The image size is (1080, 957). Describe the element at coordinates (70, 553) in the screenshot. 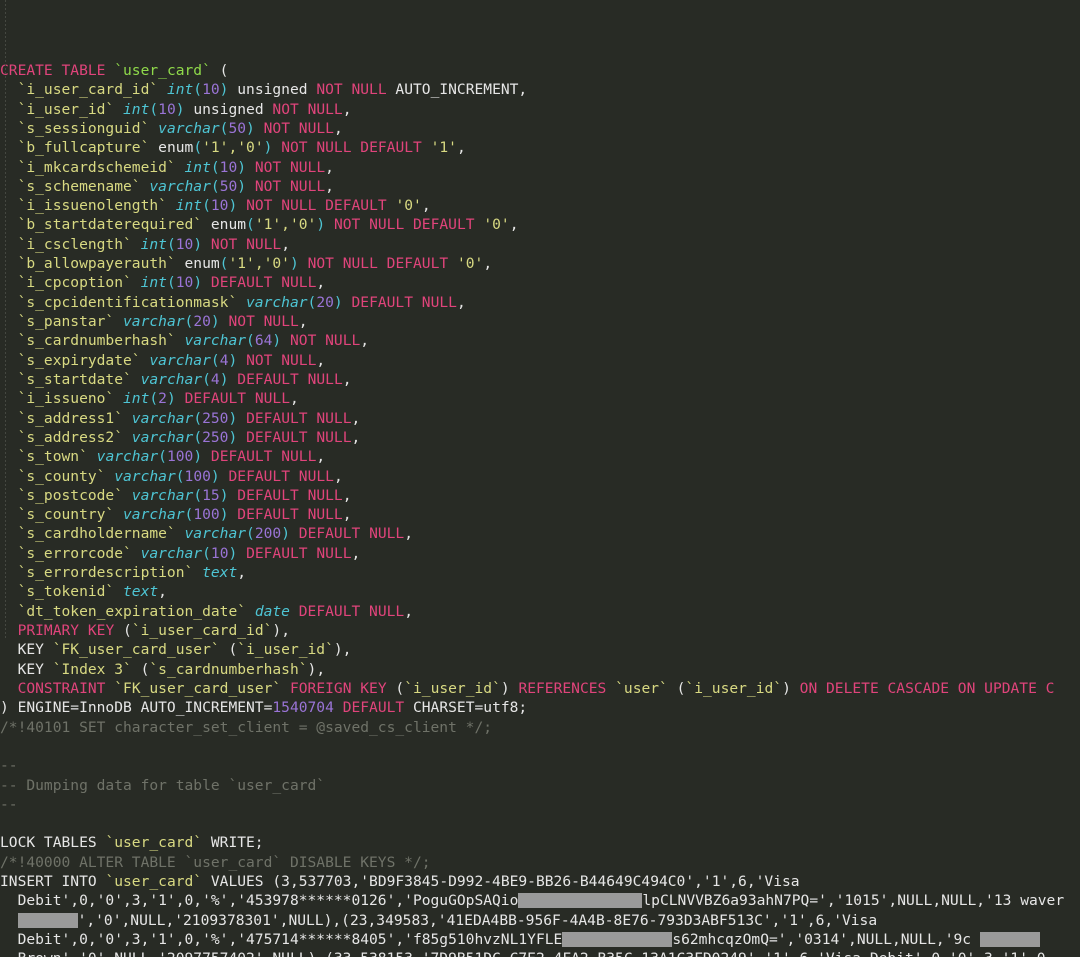

I see `code-token-ident: `s_errorcode`` at that location.